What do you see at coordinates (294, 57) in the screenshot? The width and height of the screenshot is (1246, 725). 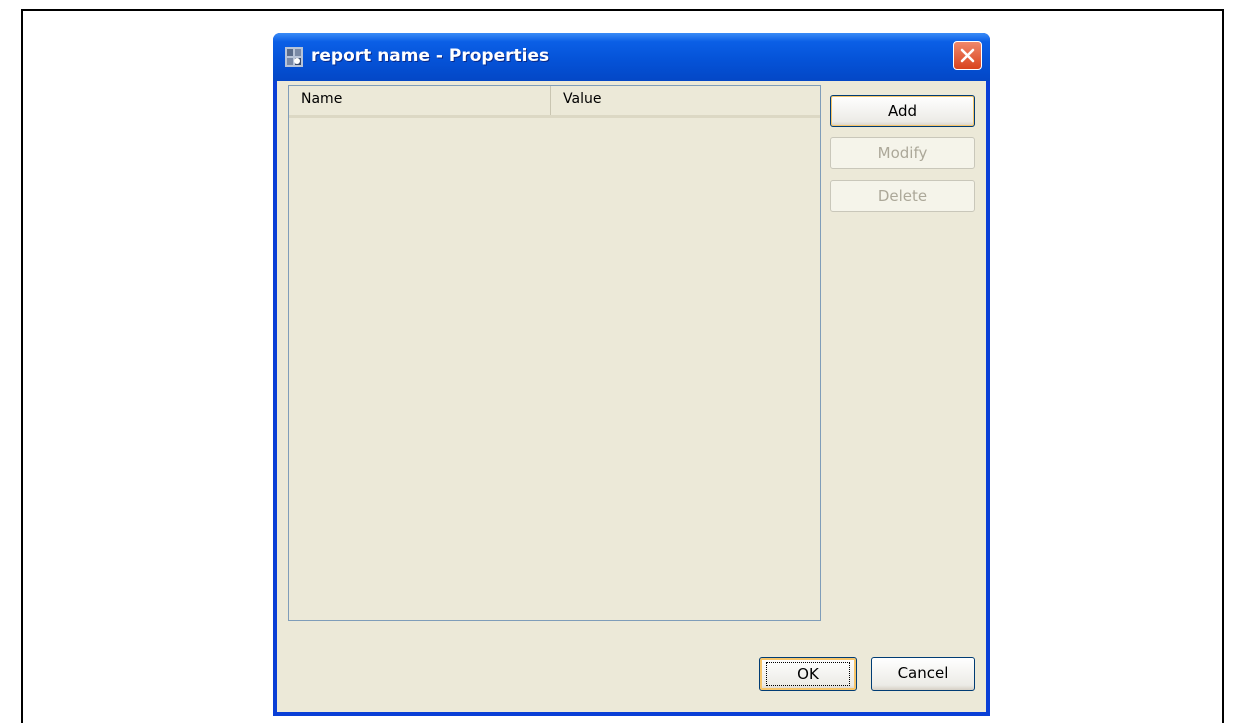 I see `properties-app-icon` at bounding box center [294, 57].